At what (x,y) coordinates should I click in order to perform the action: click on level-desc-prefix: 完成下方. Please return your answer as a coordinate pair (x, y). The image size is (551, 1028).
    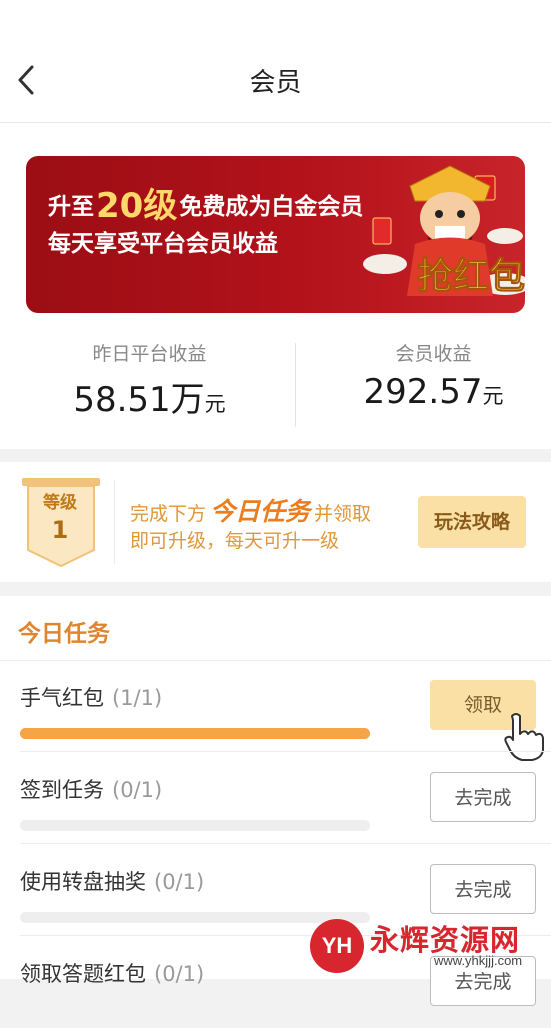
    Looking at the image, I should click on (168, 514).